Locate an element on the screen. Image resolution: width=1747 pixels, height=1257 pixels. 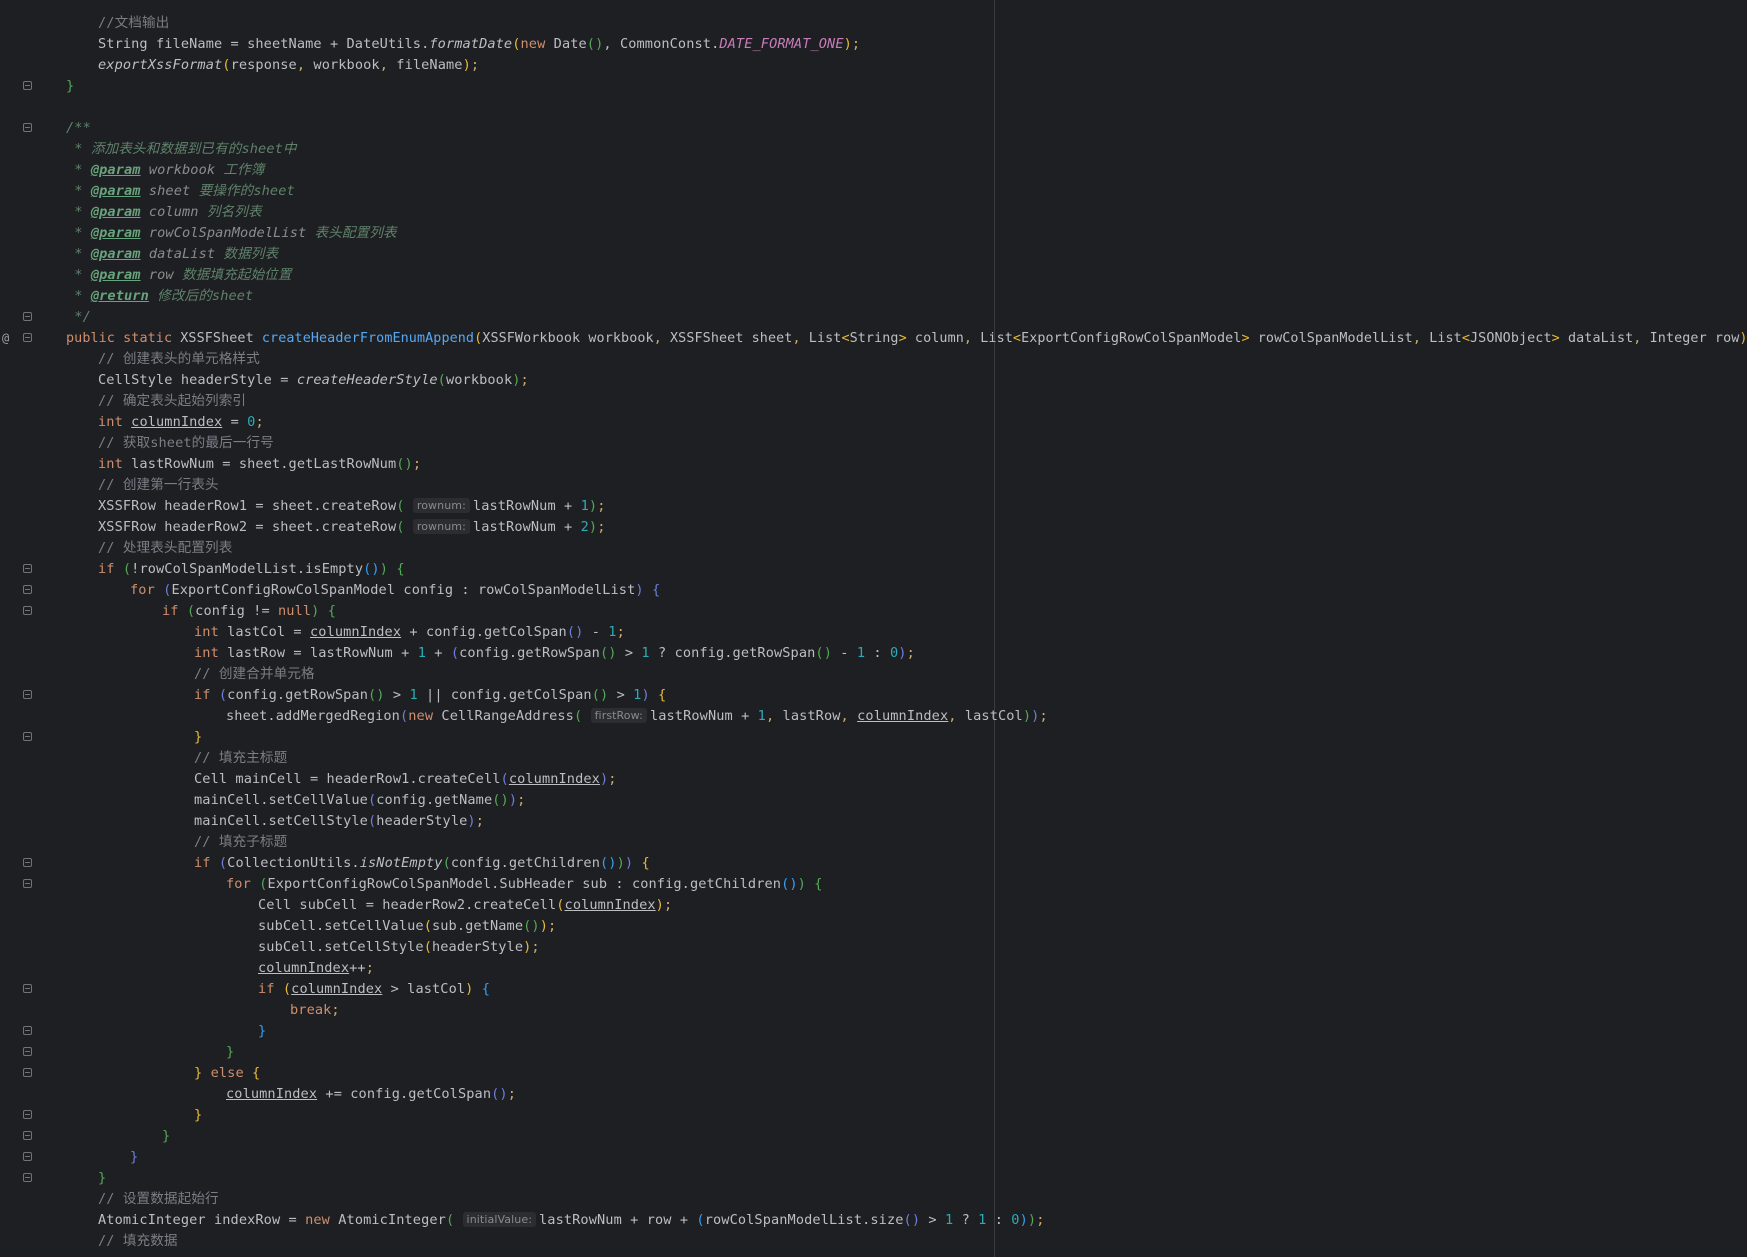
override-marker-icon: @ is located at coordinates (5, 338).